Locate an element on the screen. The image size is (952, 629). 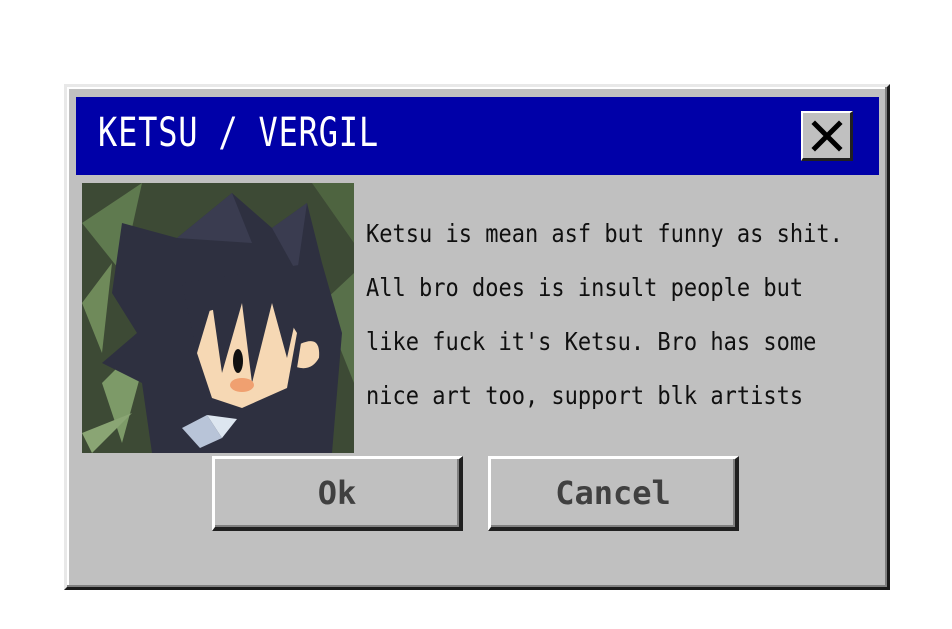
message-line: Ketsu is mean asf but funny as shit. is located at coordinates (604, 233).